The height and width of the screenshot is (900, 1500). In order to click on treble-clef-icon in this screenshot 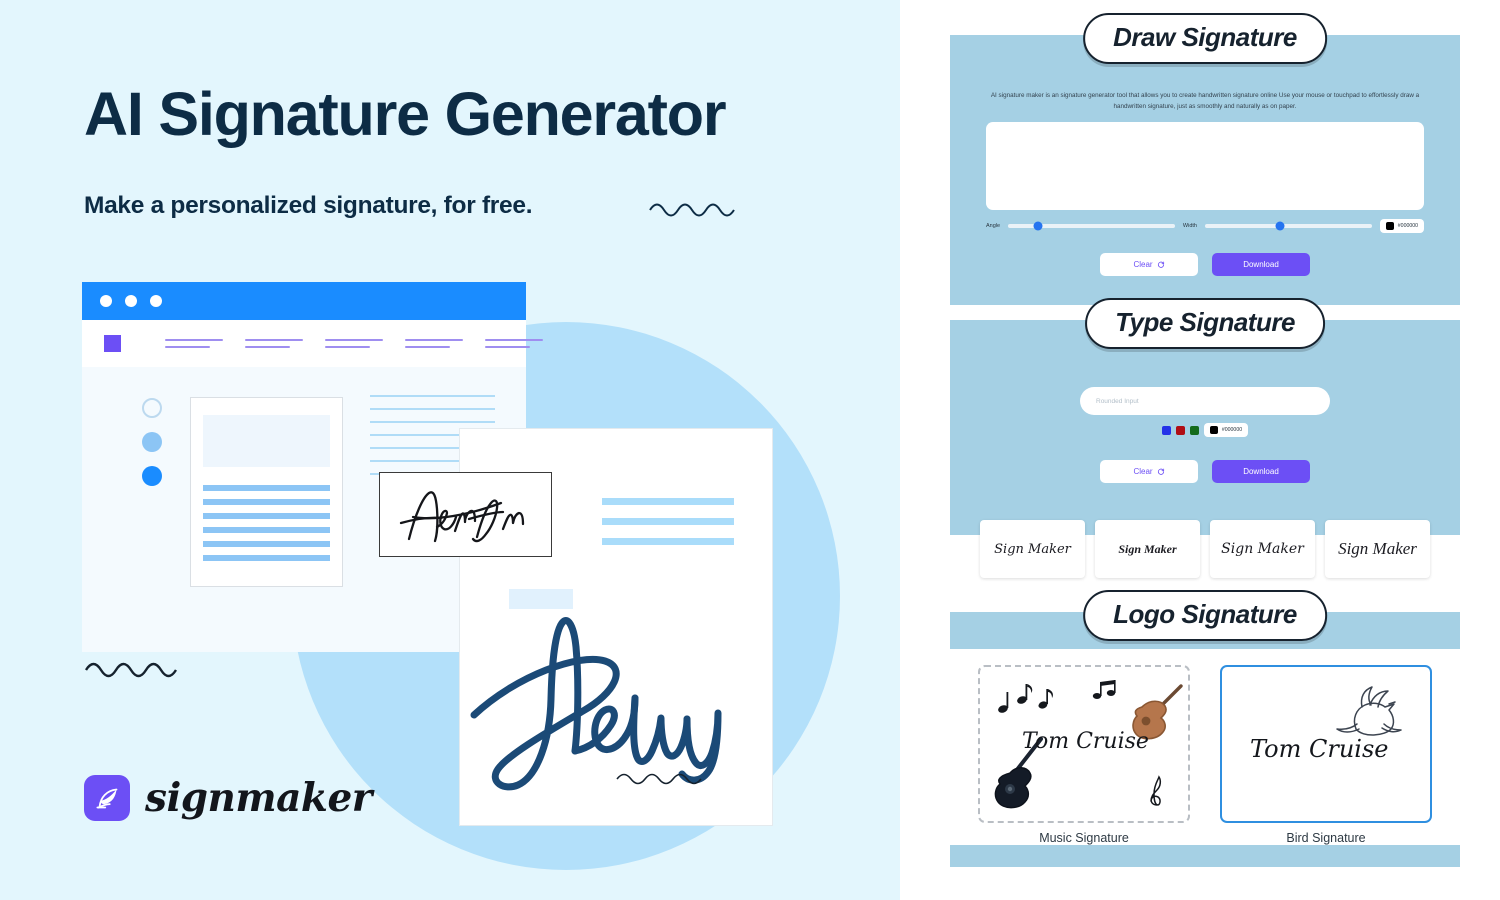, I will do `click(1156, 790)`.